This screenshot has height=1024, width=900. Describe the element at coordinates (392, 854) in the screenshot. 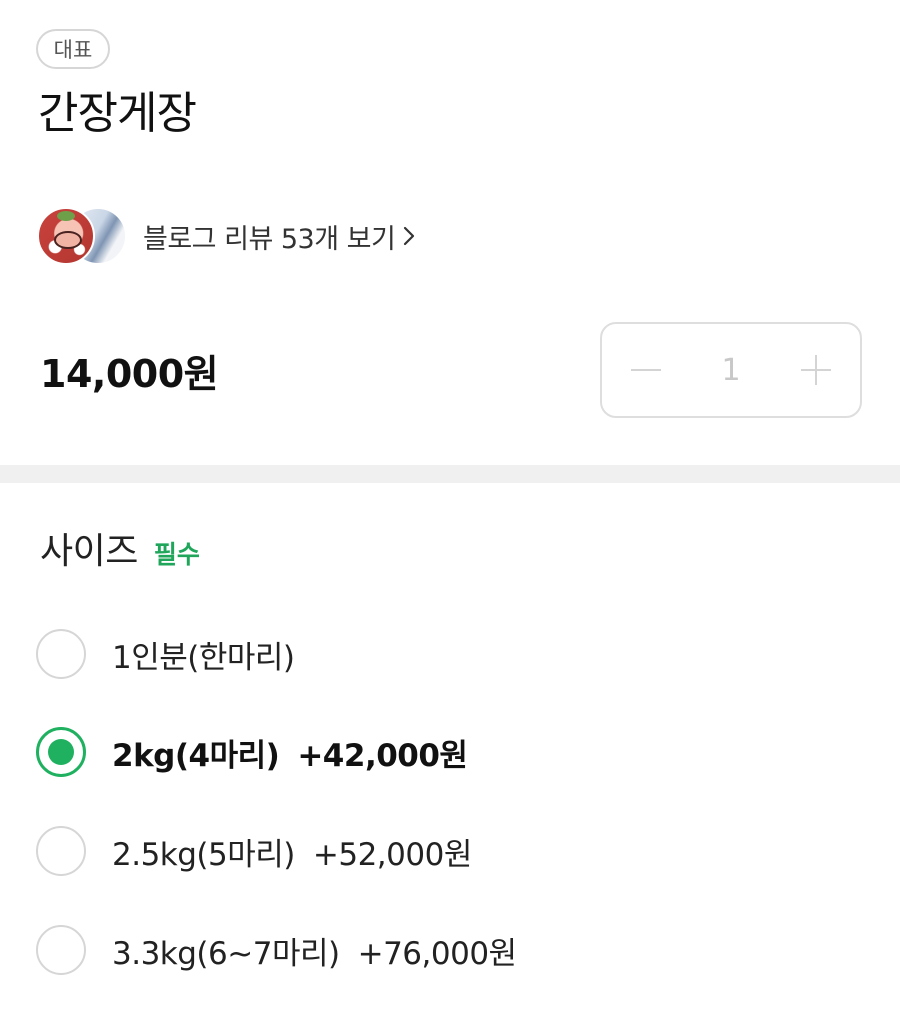

I see `option-price: +52,000원` at that location.